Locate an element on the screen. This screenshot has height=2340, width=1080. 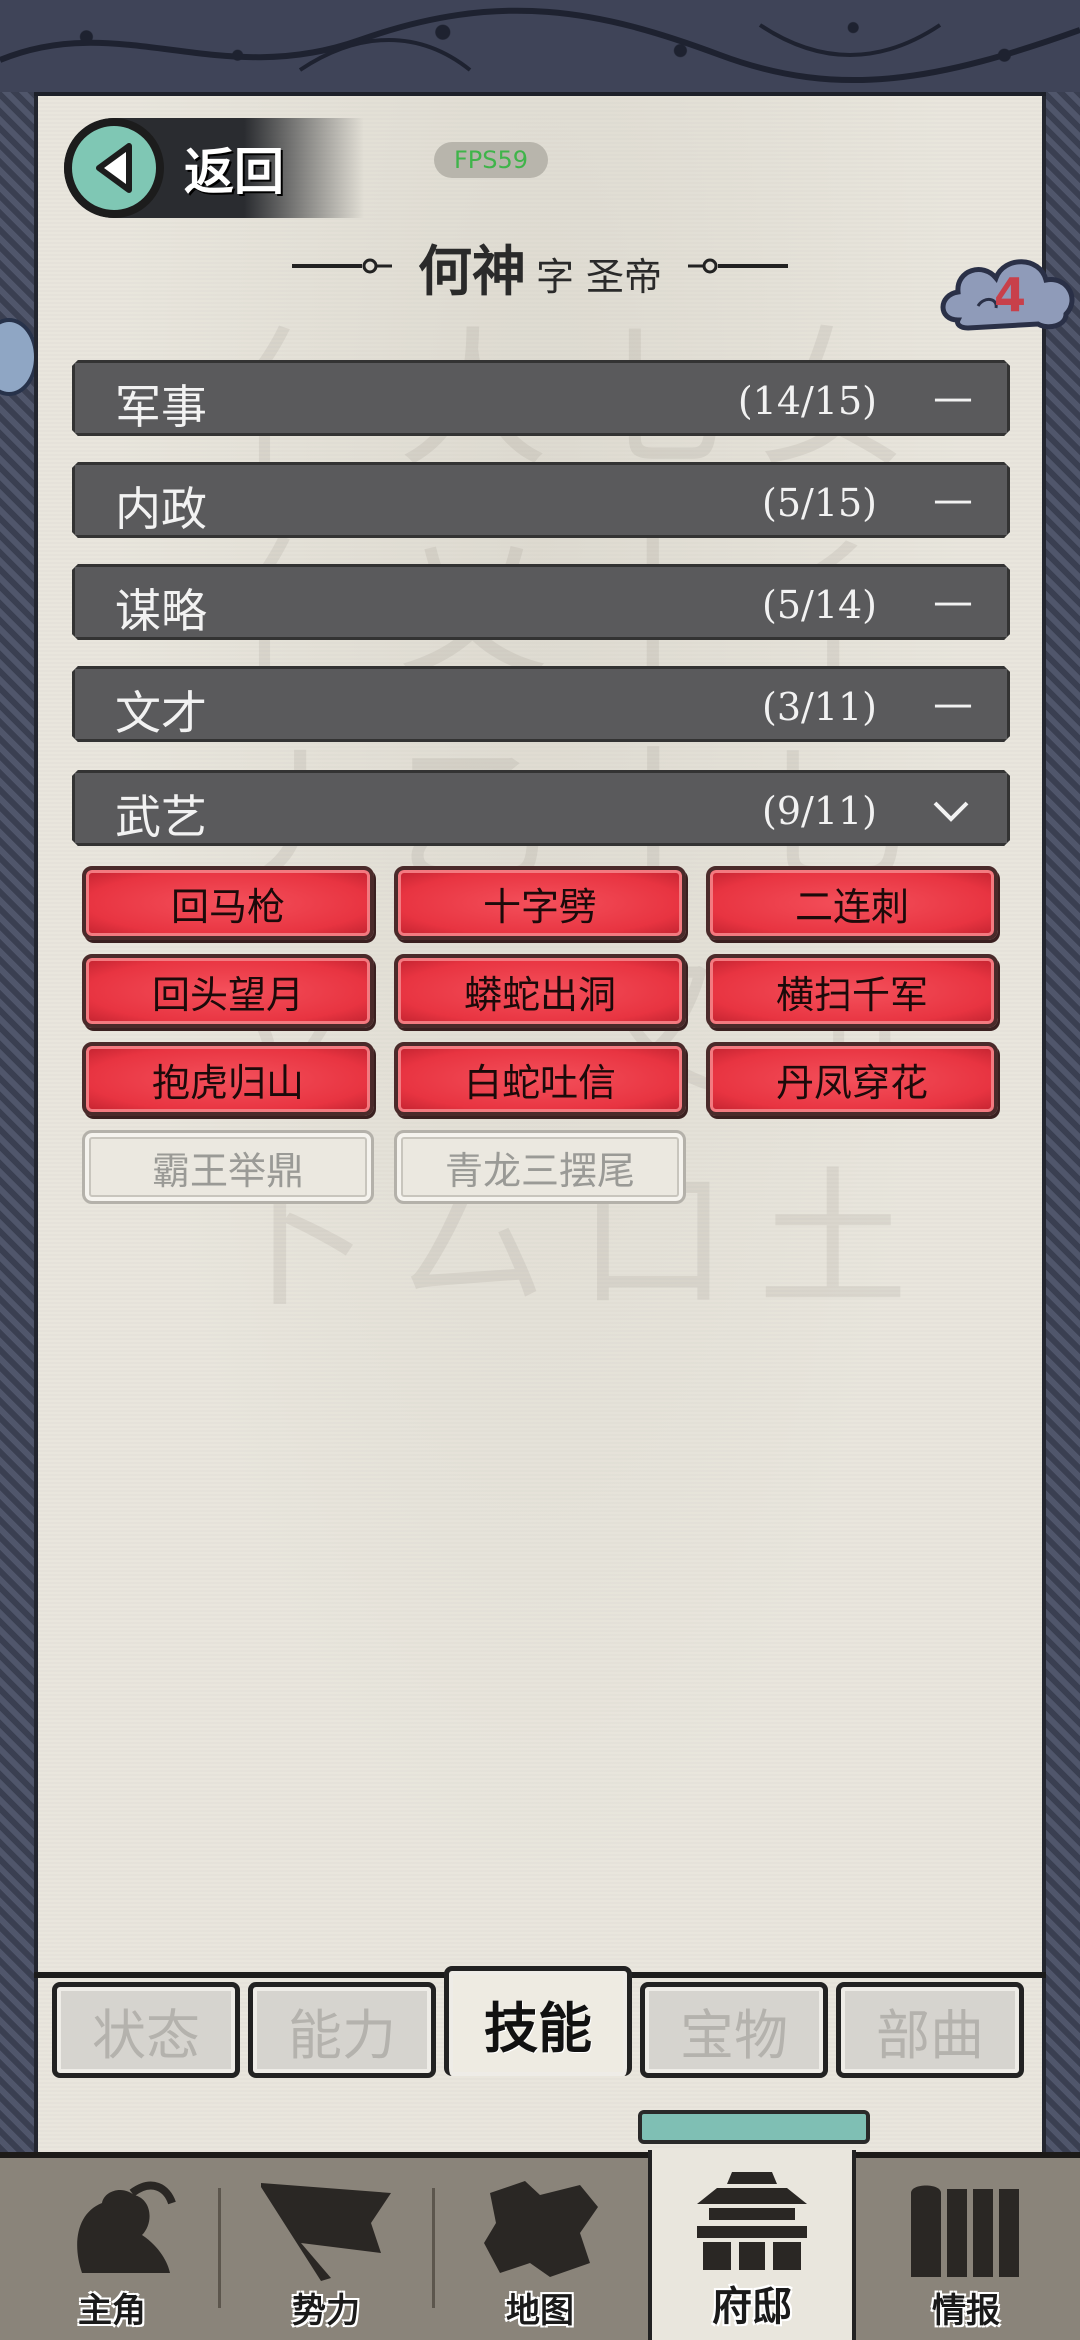
skill-button-locked: 青龙三摆尾 is located at coordinates (540, 1167).